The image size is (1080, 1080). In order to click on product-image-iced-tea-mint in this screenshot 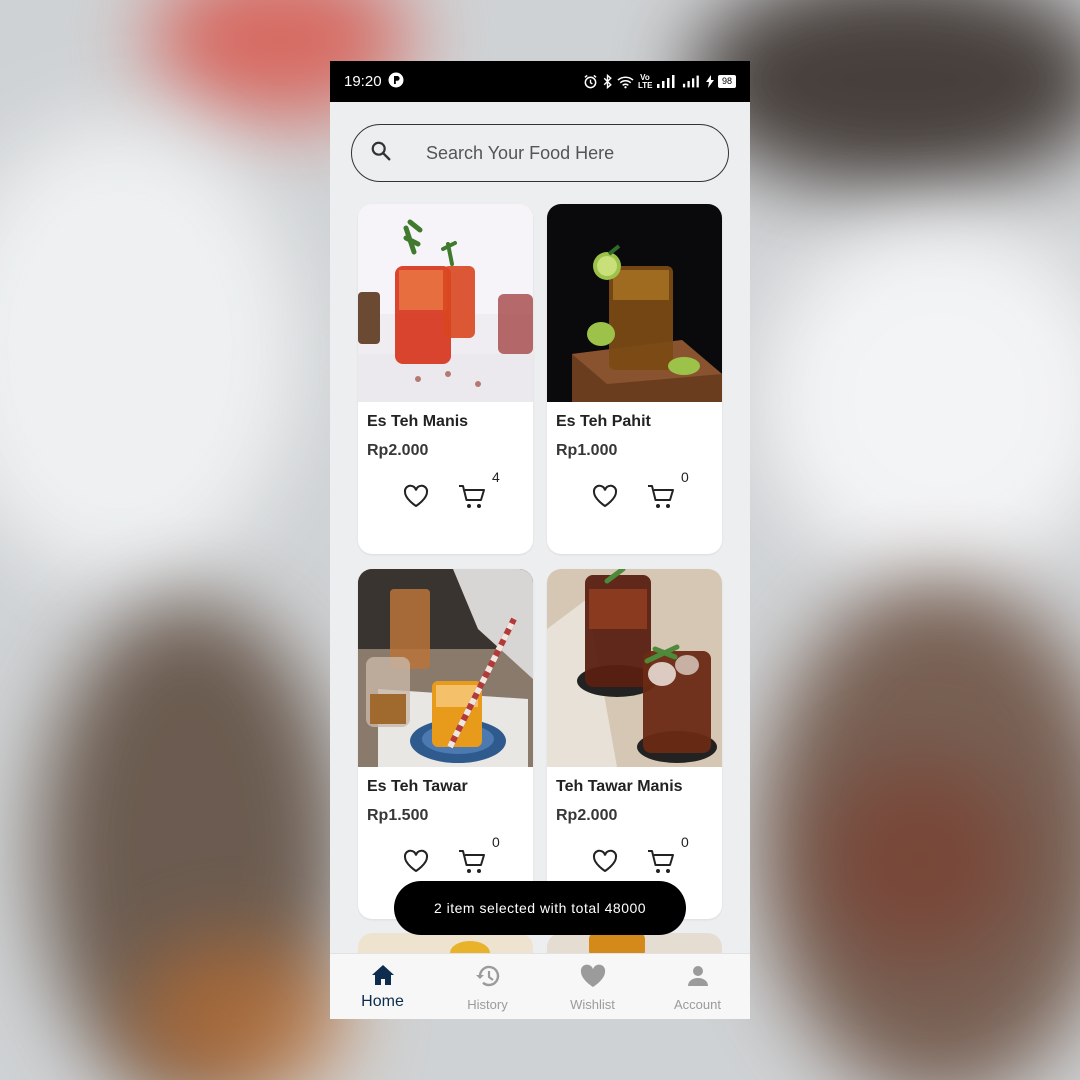, I will do `click(445, 303)`.